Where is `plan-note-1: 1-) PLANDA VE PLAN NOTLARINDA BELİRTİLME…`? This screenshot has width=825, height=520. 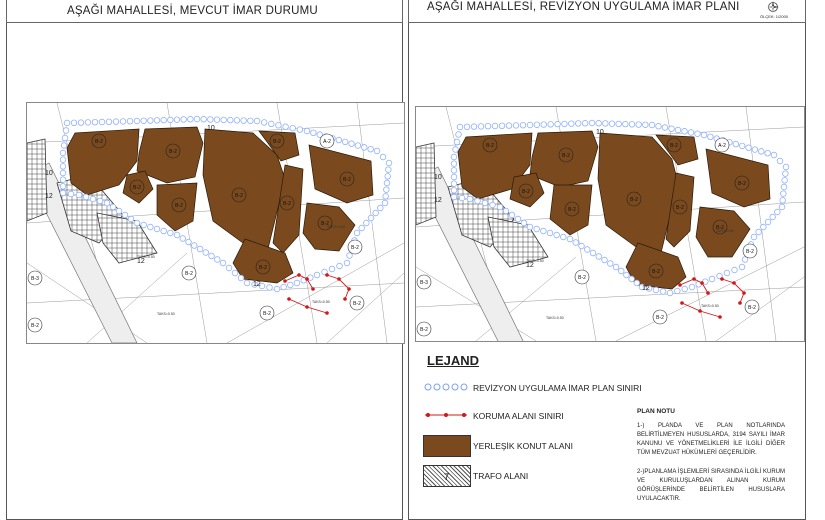 plan-note-1: 1-) PLANDA VE PLAN NOTLARINDA BELİRTİLME… is located at coordinates (711, 439).